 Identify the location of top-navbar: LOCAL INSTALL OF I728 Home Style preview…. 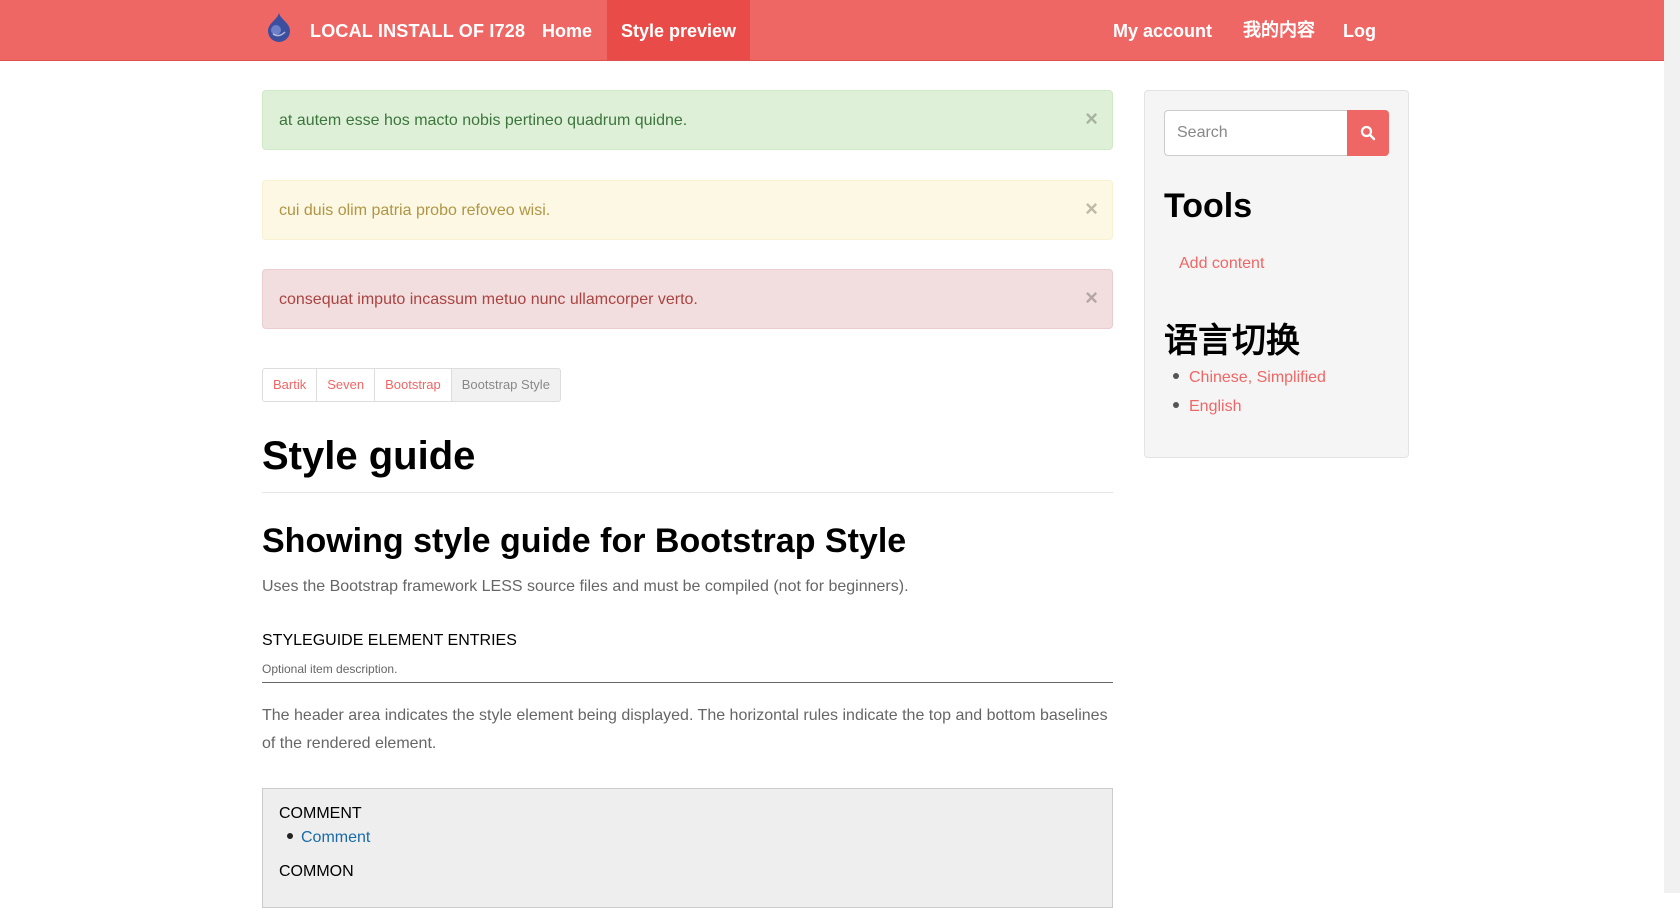
(840, 51).